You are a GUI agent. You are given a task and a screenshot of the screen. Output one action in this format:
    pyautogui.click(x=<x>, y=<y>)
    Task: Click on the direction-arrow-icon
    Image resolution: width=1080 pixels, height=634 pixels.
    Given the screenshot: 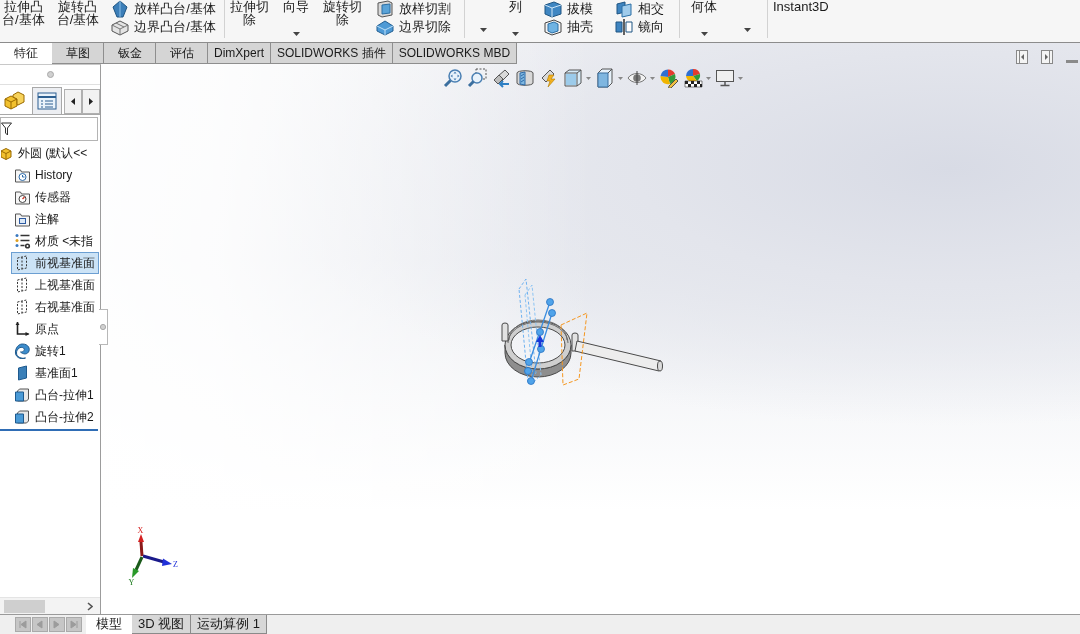 What is the action you would take?
    pyautogui.click(x=540, y=341)
    